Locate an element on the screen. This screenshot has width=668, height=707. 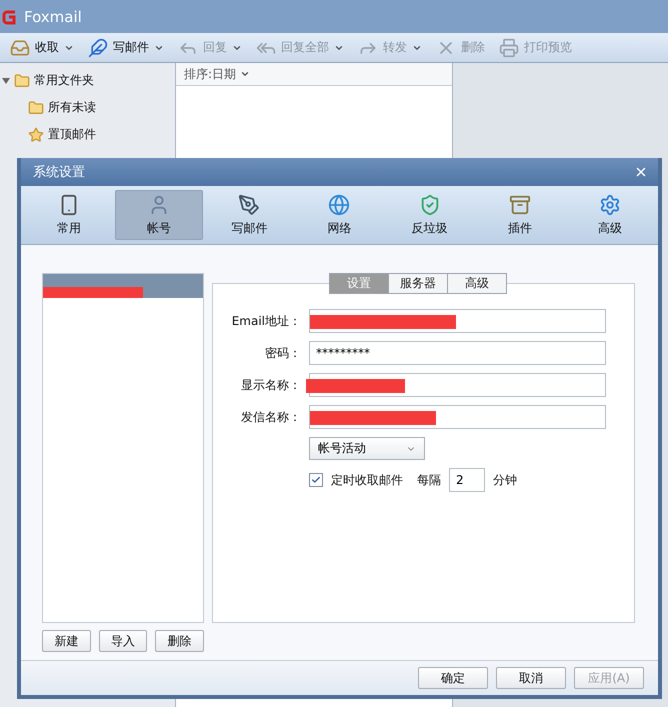
subtab: 服务器 is located at coordinates (418, 283).